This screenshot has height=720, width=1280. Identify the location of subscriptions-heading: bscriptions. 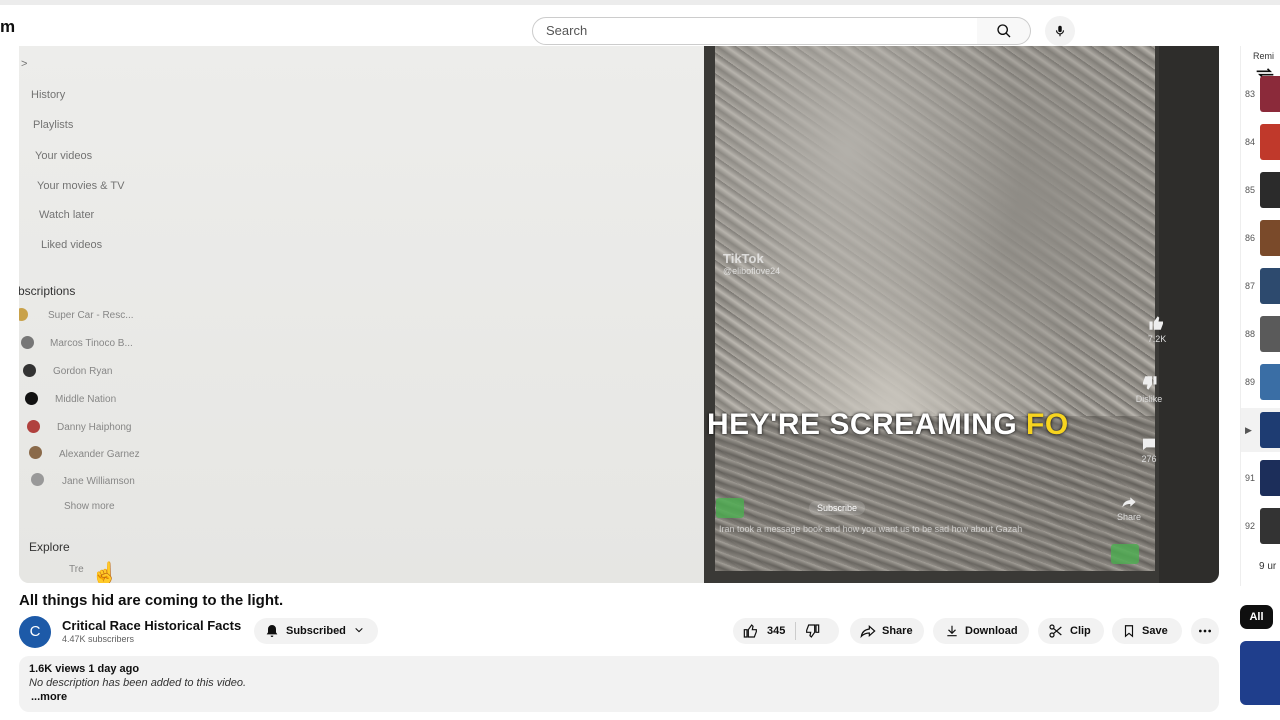
(47, 291).